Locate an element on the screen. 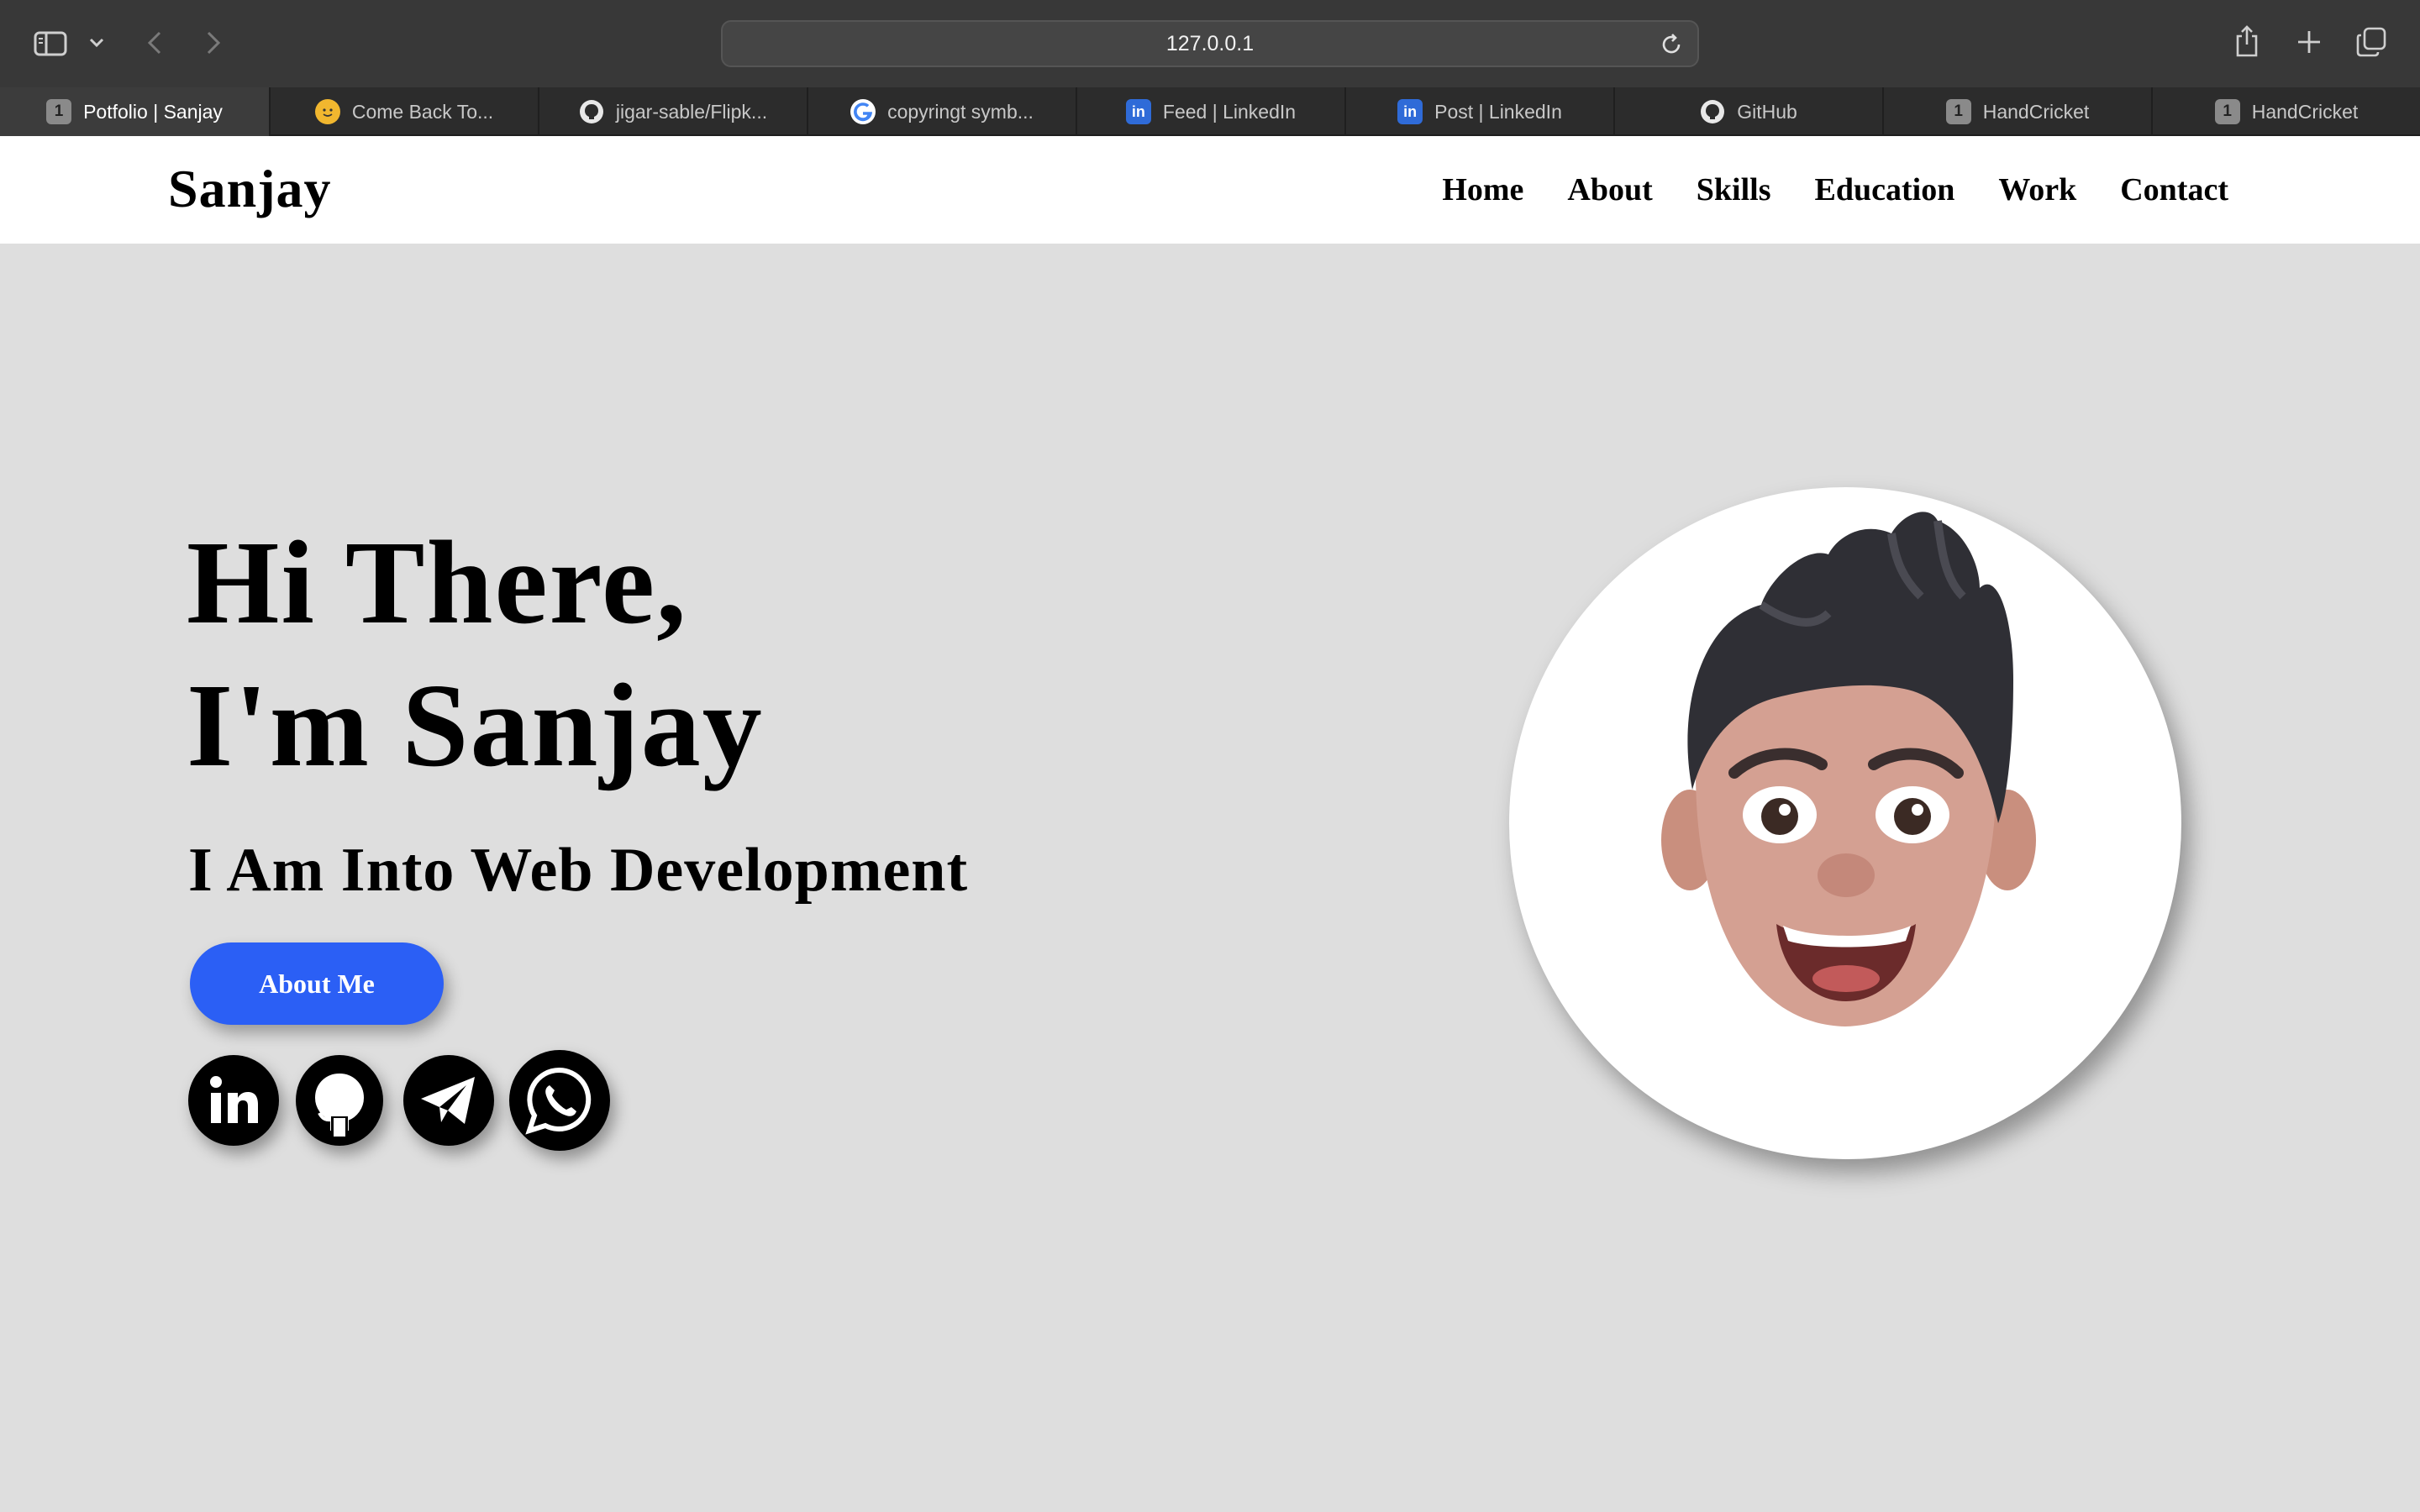 Image resolution: width=2420 pixels, height=1512 pixels. address-bar: 127.0.0.1 is located at coordinates (1210, 43).